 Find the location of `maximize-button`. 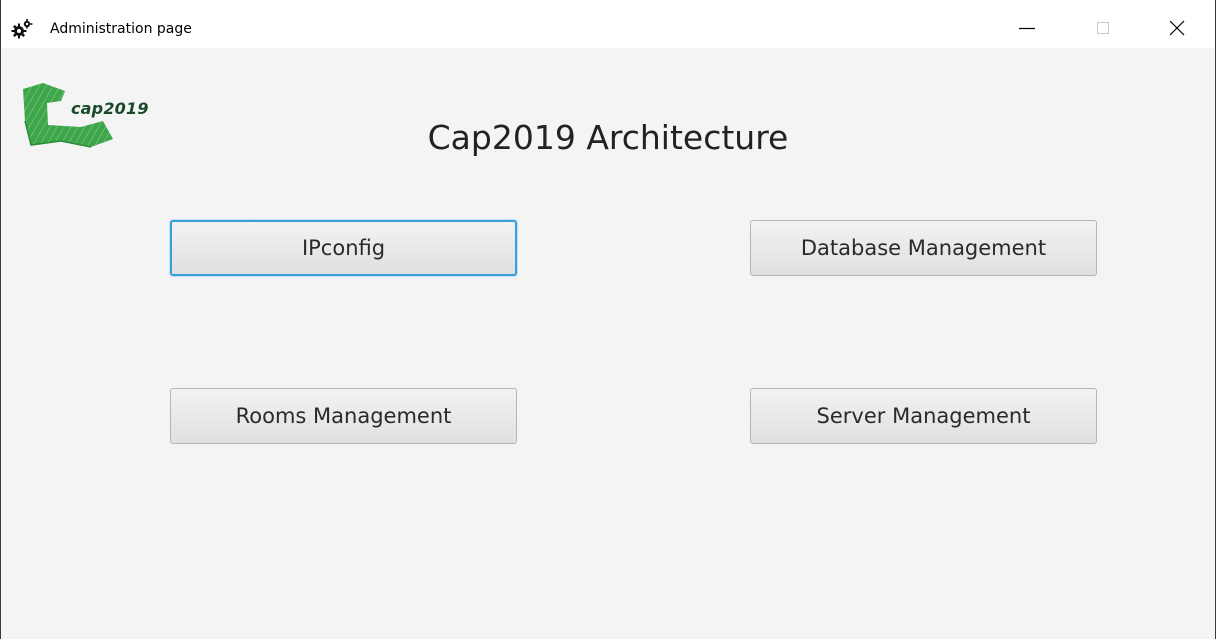

maximize-button is located at coordinates (1103, 28).